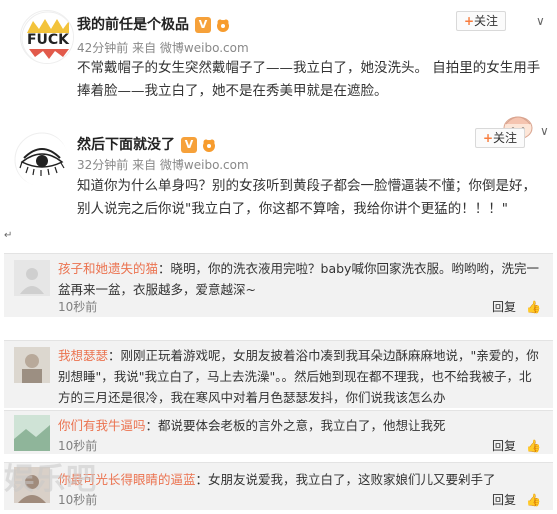 Image resolution: width=557 pixels, height=514 pixels. I want to click on comment-text: 你最可光长得眼睛的逼蓝：女朋友说爱我，我立白了，这败家娘们儿又要剁手了, so click(277, 479).